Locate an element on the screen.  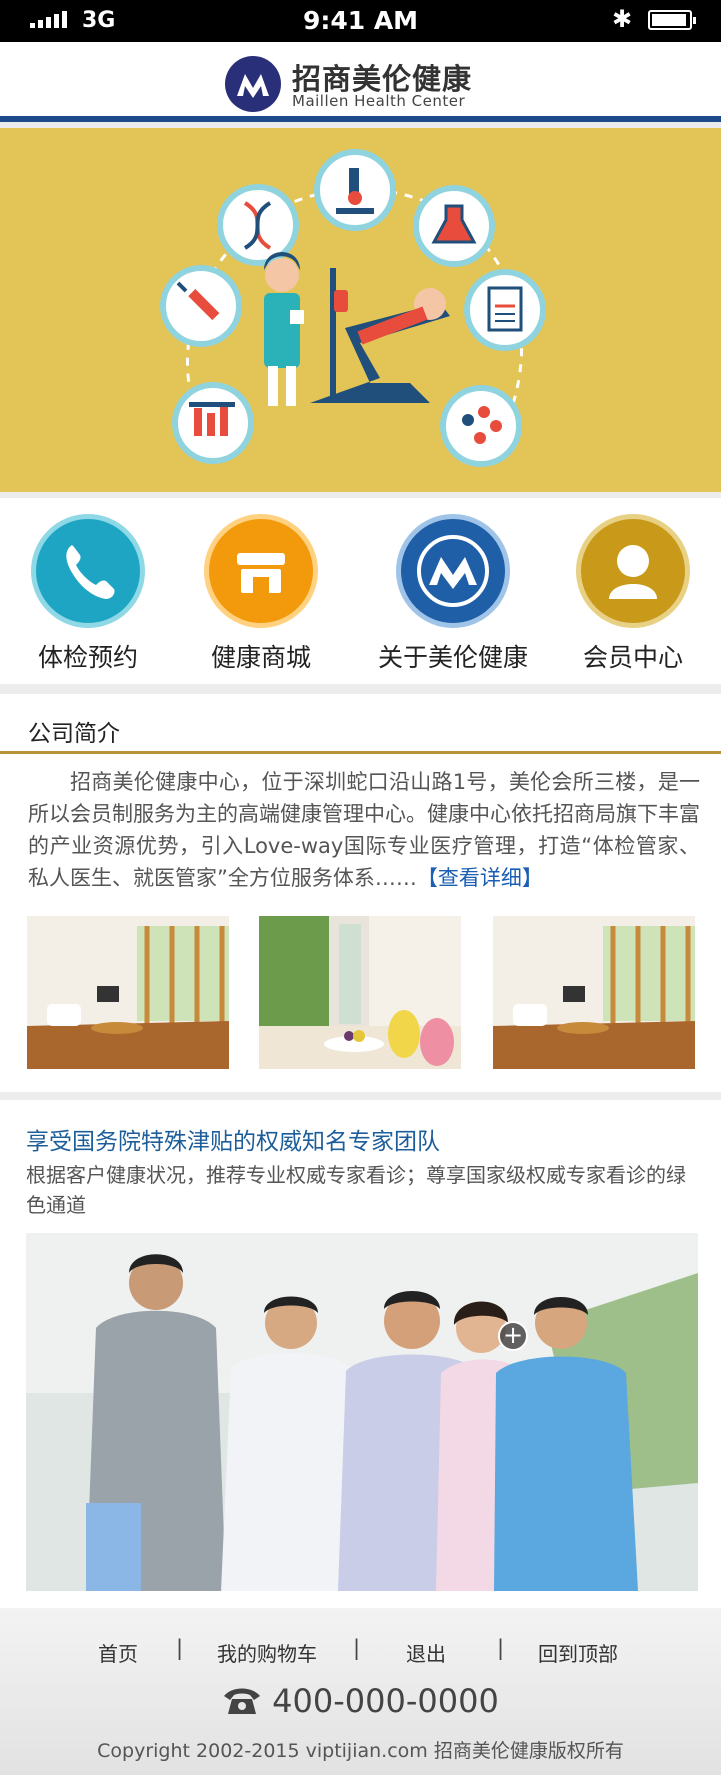
test-tubes-icon is located at coordinates (213, 423).